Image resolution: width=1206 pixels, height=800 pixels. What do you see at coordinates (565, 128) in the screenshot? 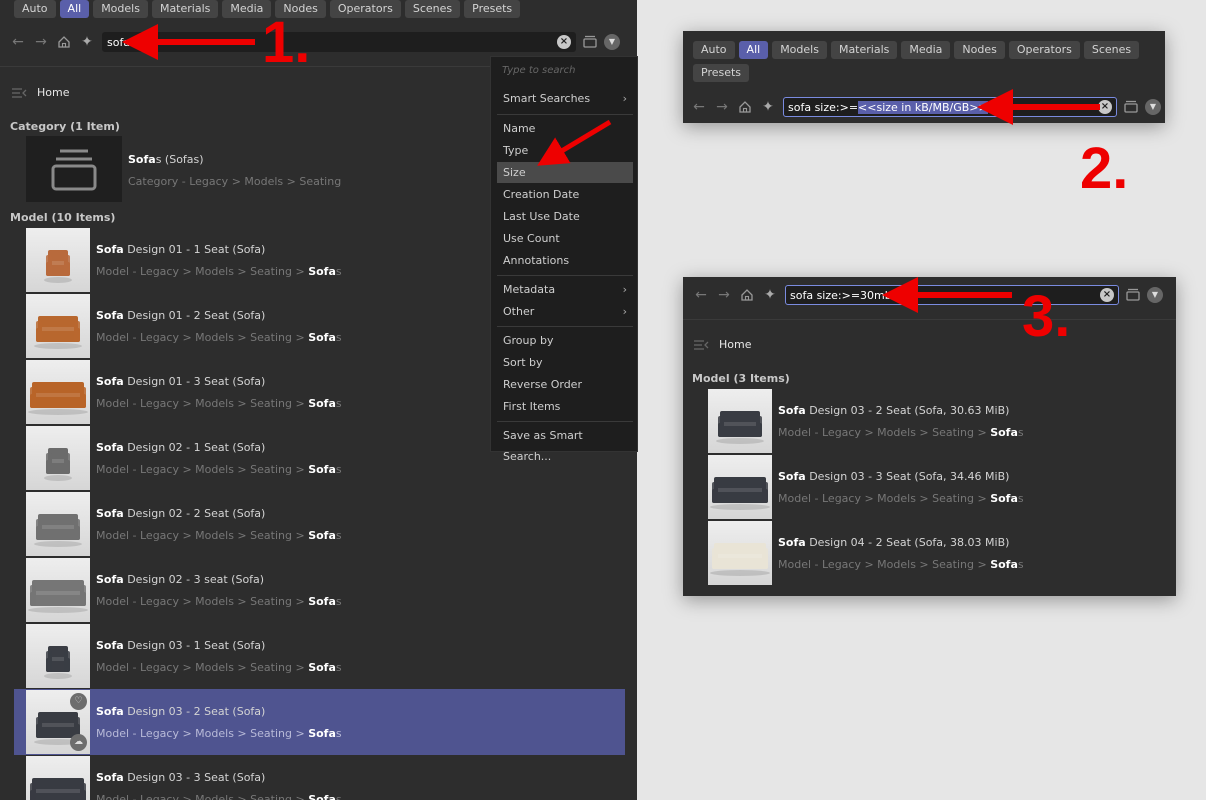
I see `menu-item-name: Name` at bounding box center [565, 128].